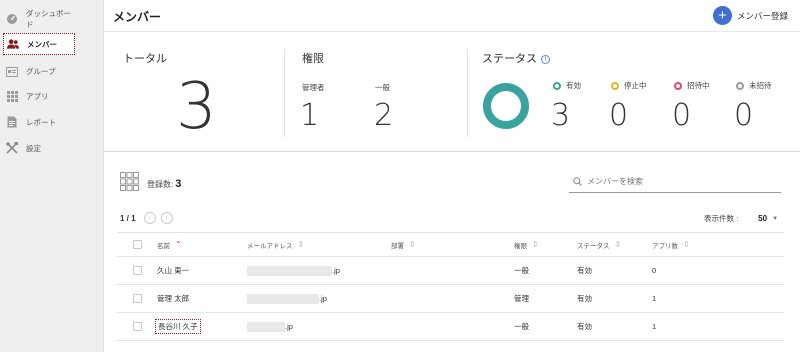  Describe the element at coordinates (178, 184) in the screenshot. I see `registered-value: 3` at that location.